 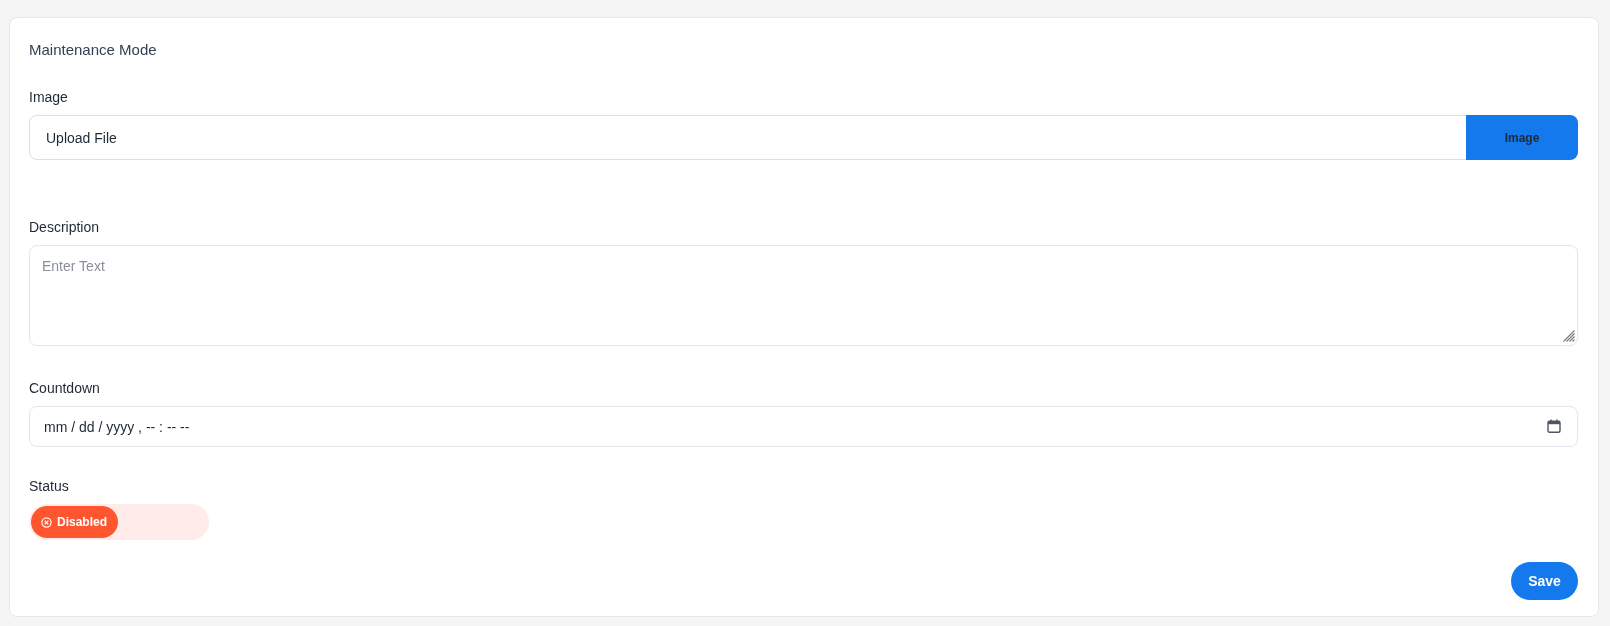 What do you see at coordinates (46, 522) in the screenshot?
I see `circle-x-icon` at bounding box center [46, 522].